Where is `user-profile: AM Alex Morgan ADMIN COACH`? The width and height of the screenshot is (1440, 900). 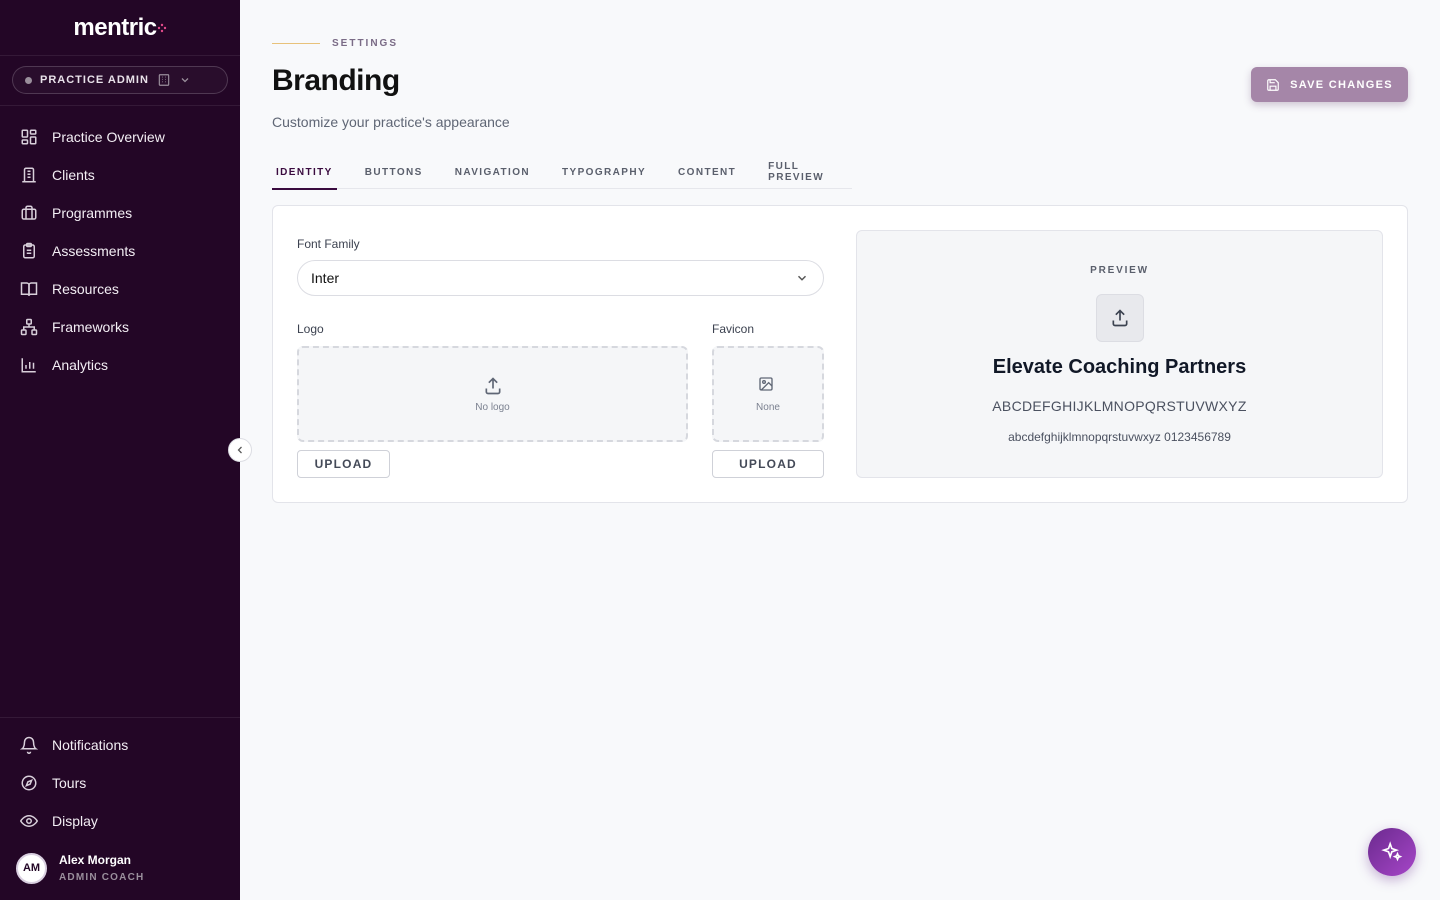 user-profile: AM Alex Morgan ADMIN COACH is located at coordinates (120, 868).